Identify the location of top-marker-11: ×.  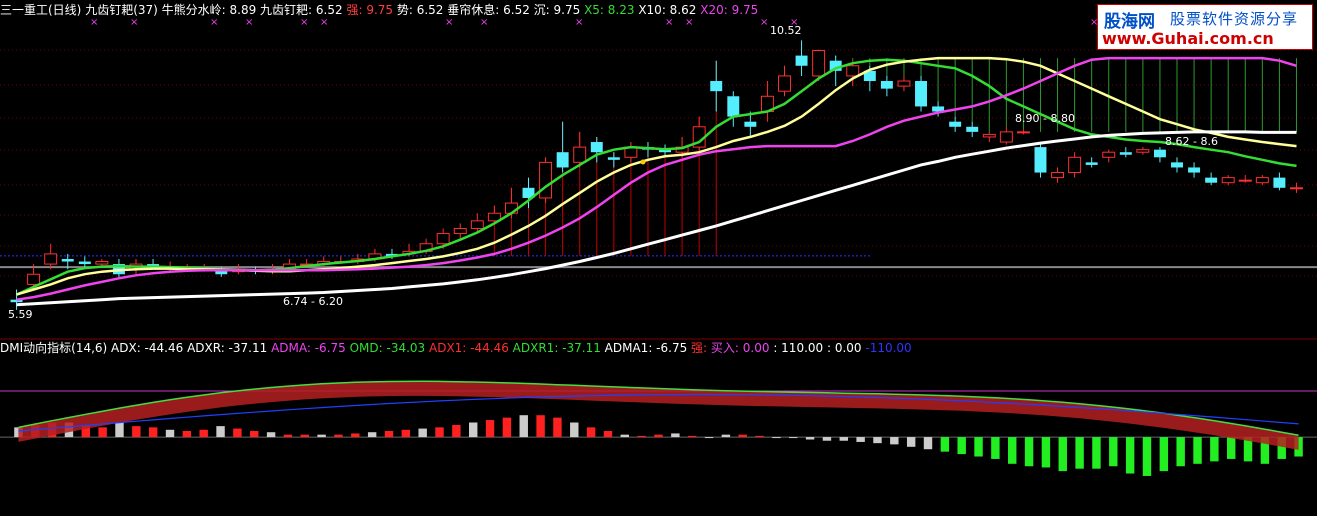
(764, 22).